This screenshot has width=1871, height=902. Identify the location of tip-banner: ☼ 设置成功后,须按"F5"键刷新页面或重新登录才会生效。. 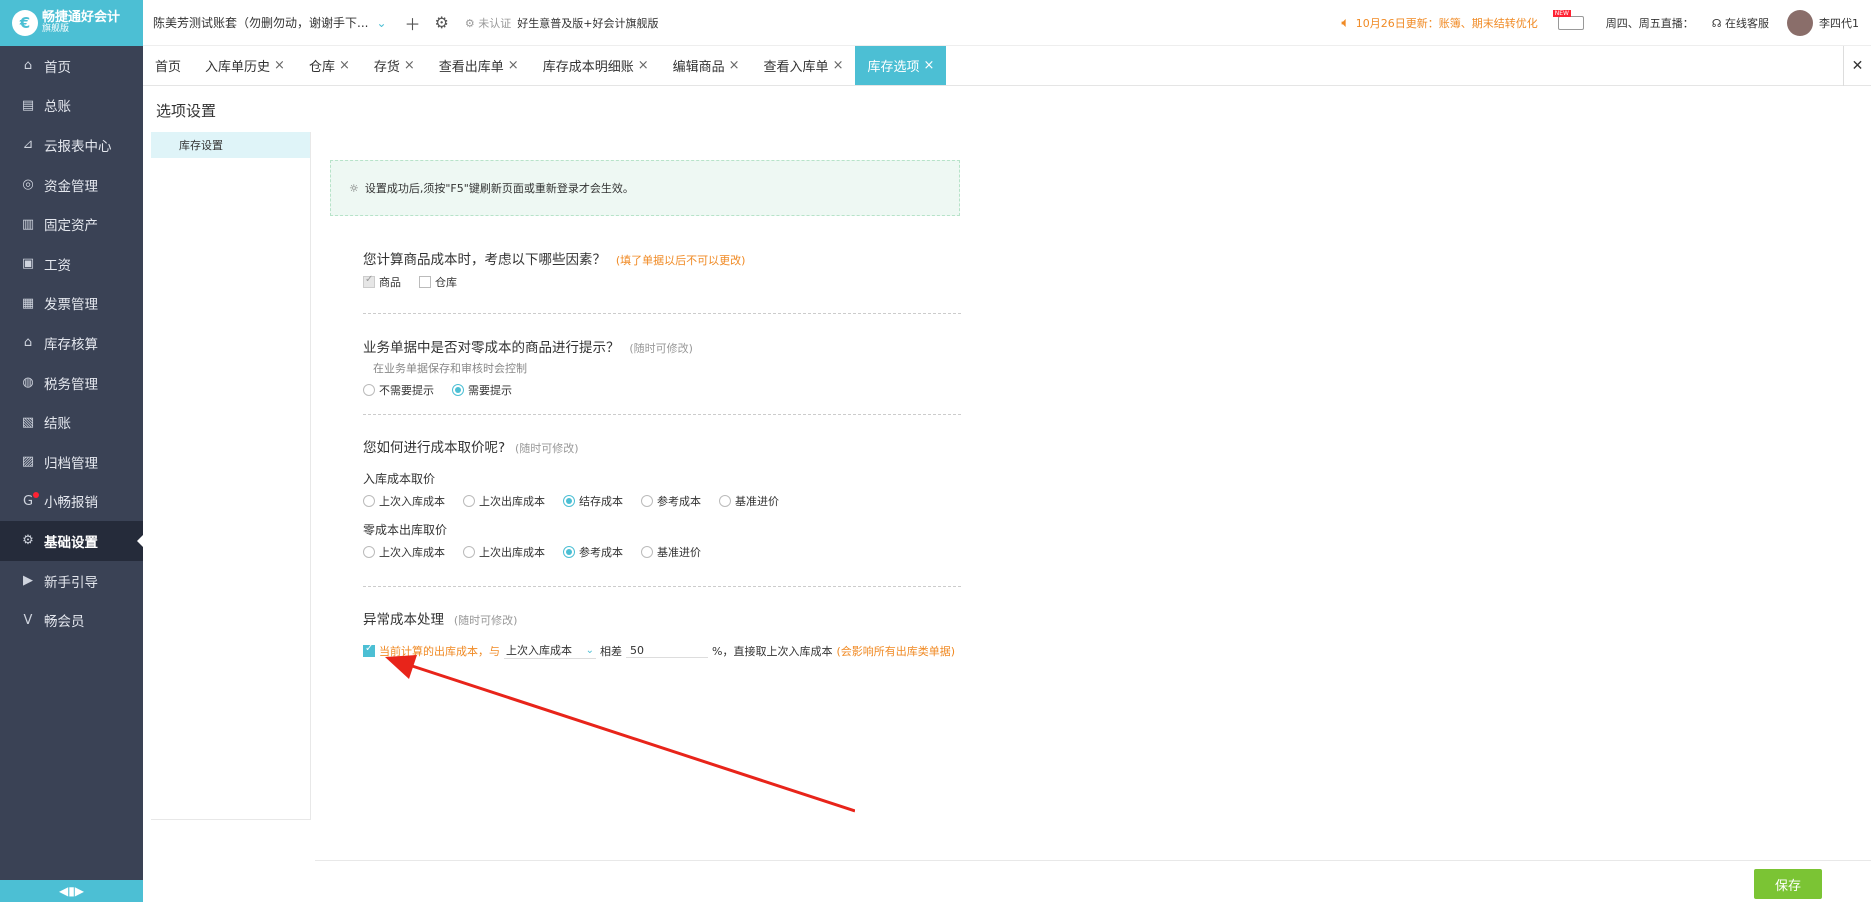
(645, 188).